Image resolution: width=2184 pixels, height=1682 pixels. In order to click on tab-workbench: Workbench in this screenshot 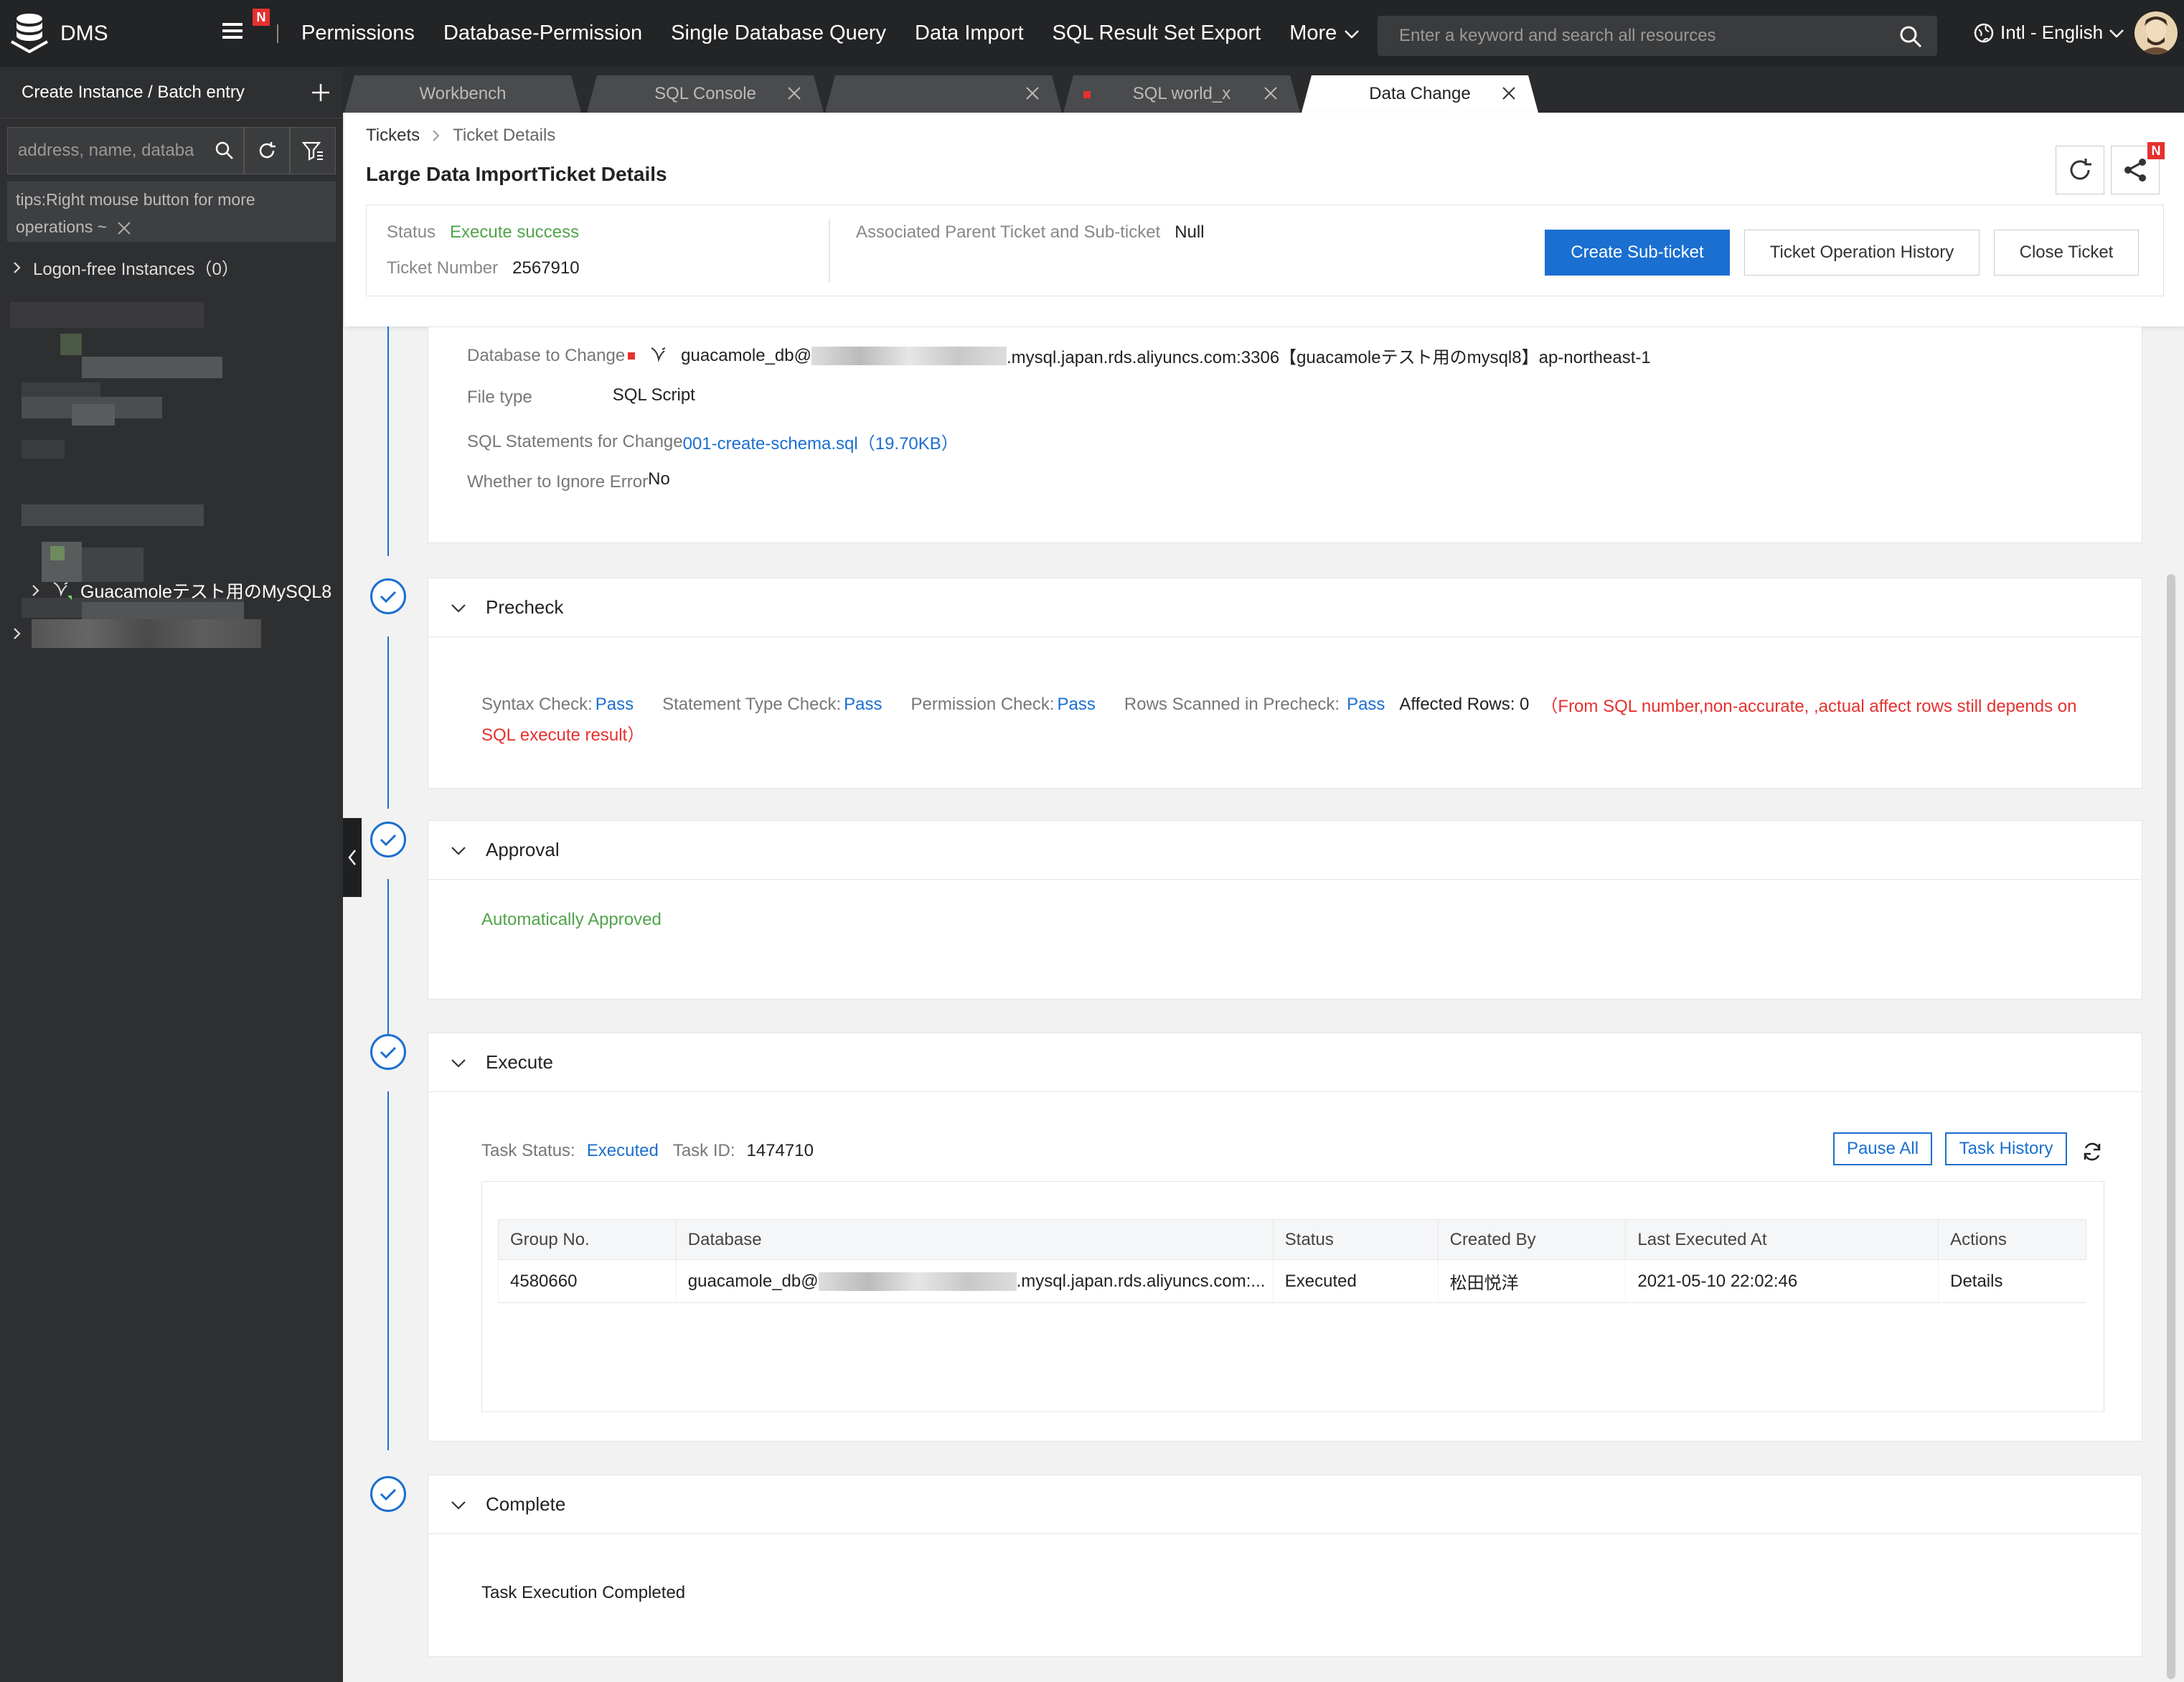, I will do `click(462, 94)`.